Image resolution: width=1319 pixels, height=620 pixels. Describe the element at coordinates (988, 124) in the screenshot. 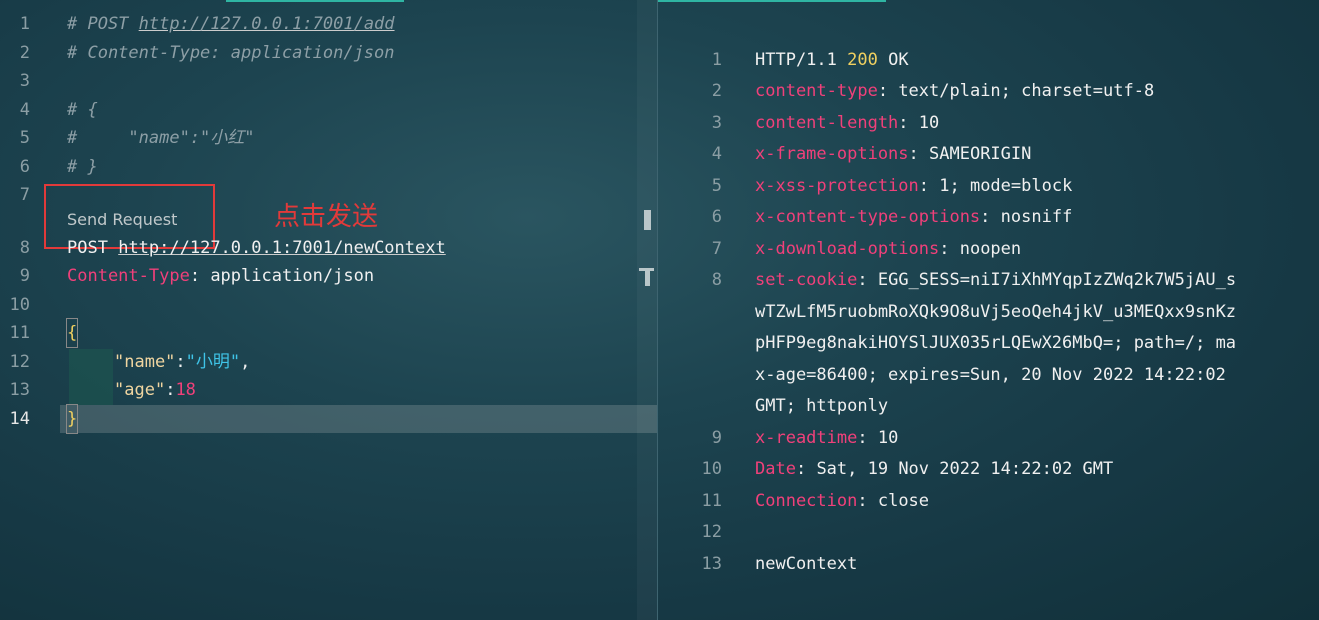

I see `response-line: 3 content-length: 10` at that location.